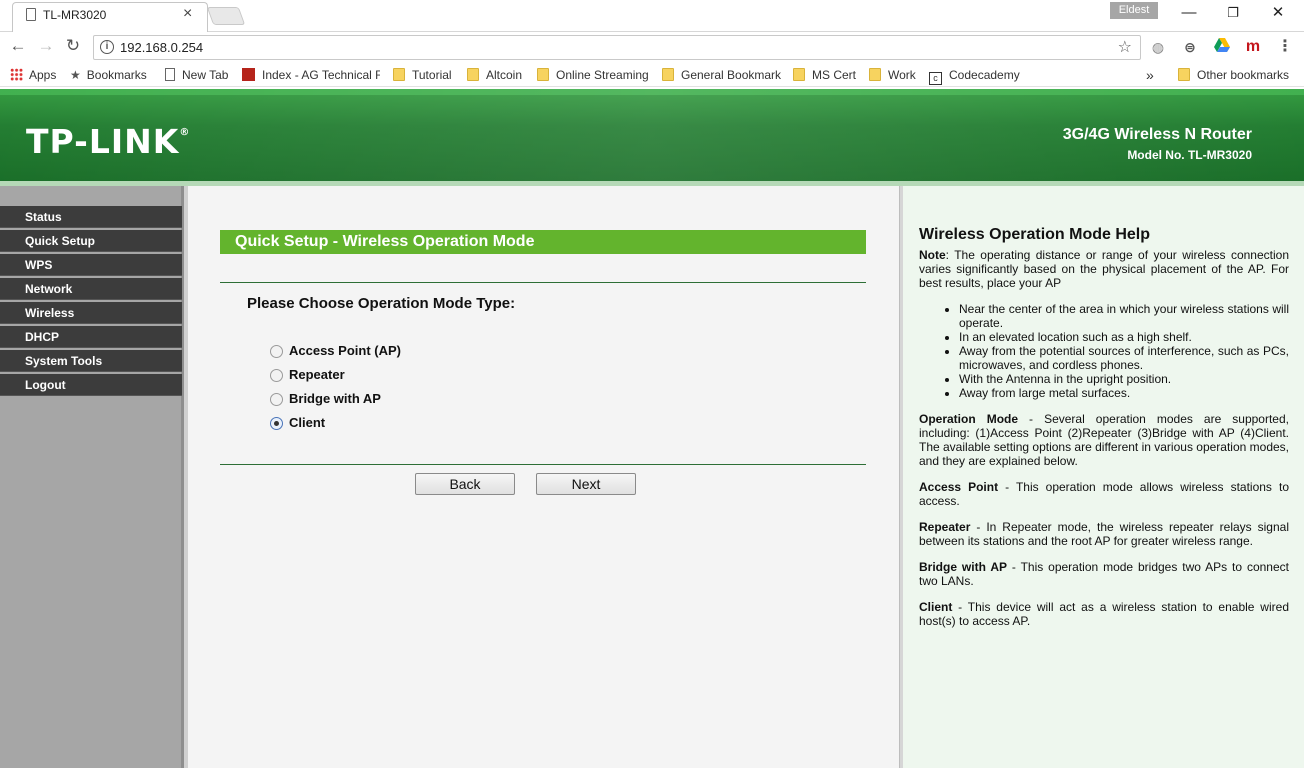 This screenshot has width=1304, height=768. Describe the element at coordinates (543, 282) in the screenshot. I see `top-rule` at that location.